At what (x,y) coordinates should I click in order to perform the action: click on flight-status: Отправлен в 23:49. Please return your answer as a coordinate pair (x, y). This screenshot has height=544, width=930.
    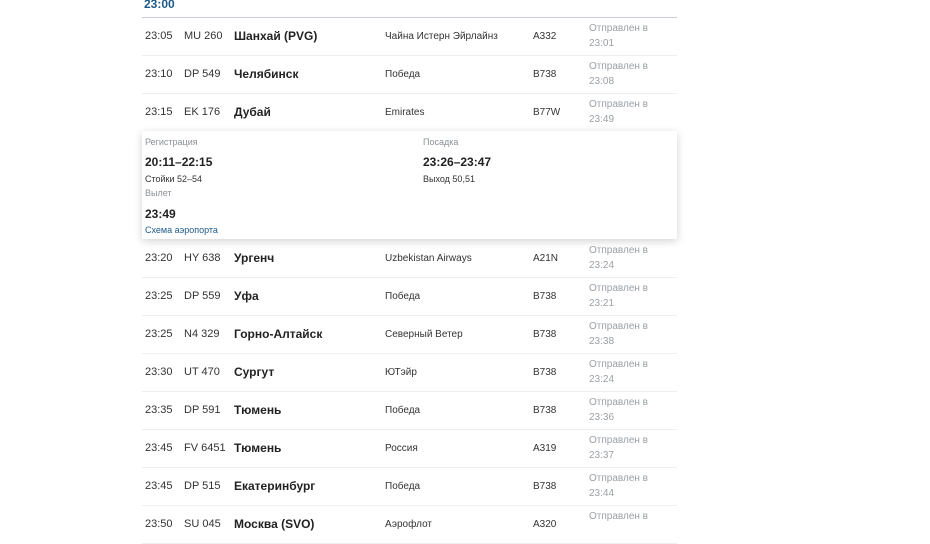
    Looking at the image, I should click on (629, 112).